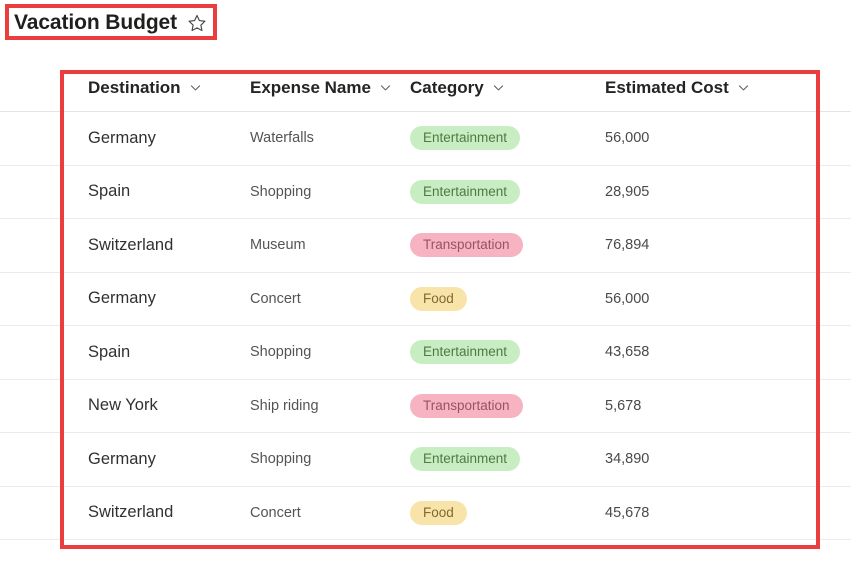  Describe the element at coordinates (627, 245) in the screenshot. I see `estimated-cost-text: 76,894` at that location.